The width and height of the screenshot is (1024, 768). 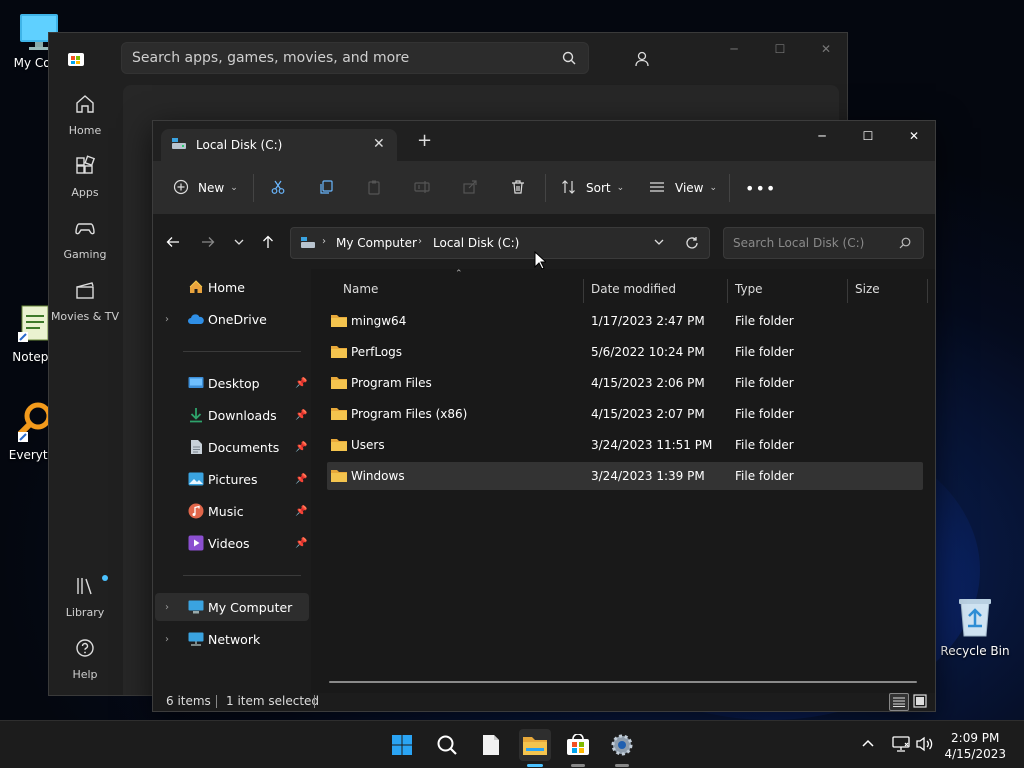 I want to click on rename-icon, so click(x=422, y=188).